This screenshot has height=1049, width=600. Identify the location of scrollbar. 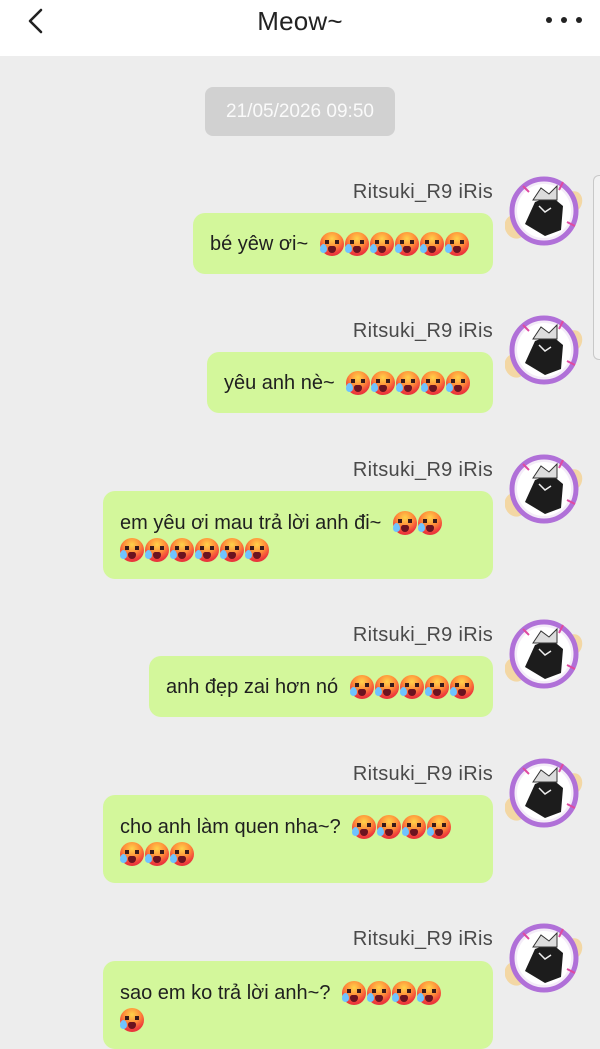
(596, 267).